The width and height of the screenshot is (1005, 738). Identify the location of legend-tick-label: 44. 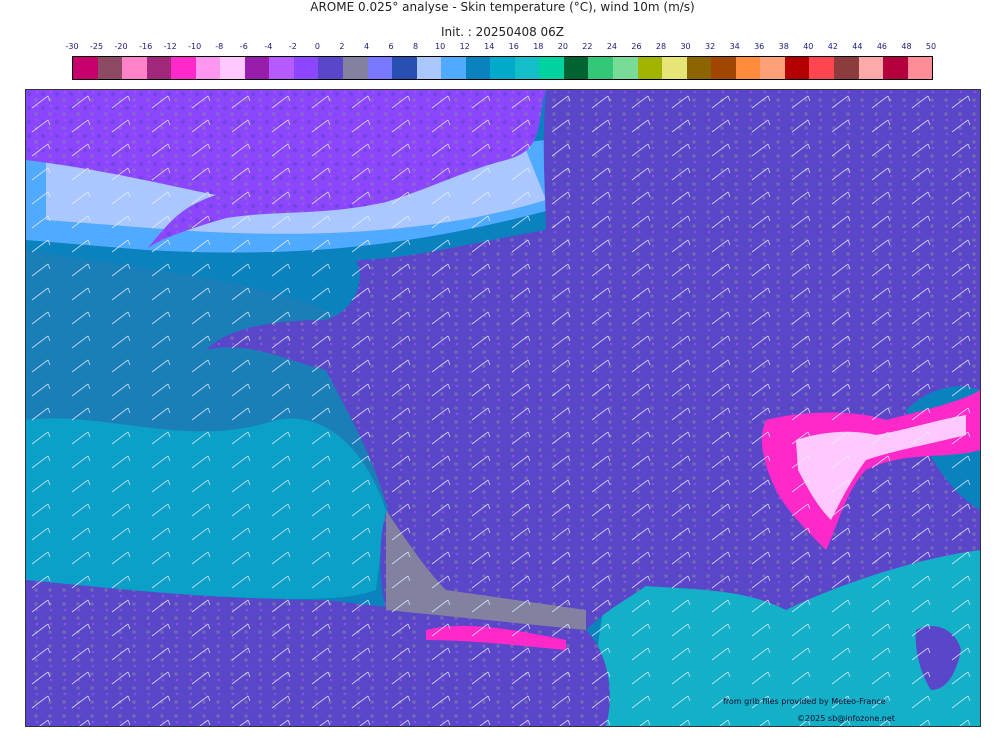
(857, 46).